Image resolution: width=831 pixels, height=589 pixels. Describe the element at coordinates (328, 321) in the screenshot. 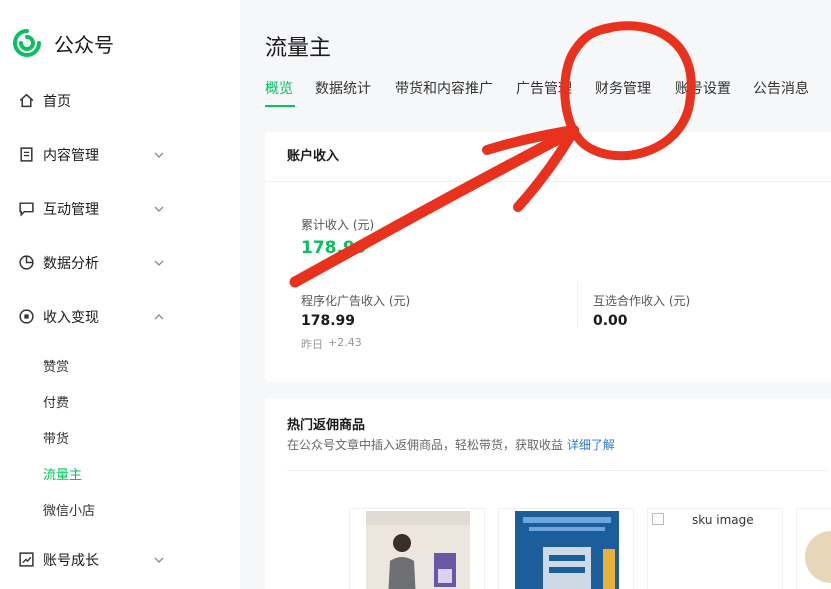

I see `program-ad-income-value: 178.99` at that location.